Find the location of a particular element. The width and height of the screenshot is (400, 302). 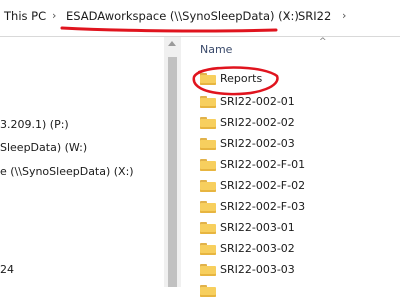

nav-scrollbar is located at coordinates (172, 162).